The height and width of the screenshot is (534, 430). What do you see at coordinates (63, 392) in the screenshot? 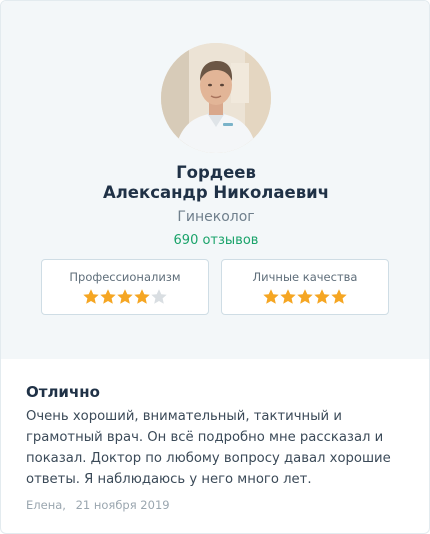
I see `review-title: Отлично` at bounding box center [63, 392].